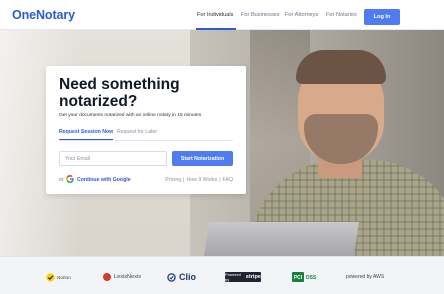 The width and height of the screenshot is (444, 294). Describe the element at coordinates (43, 15) in the screenshot. I see `logo: OneNotary` at that location.